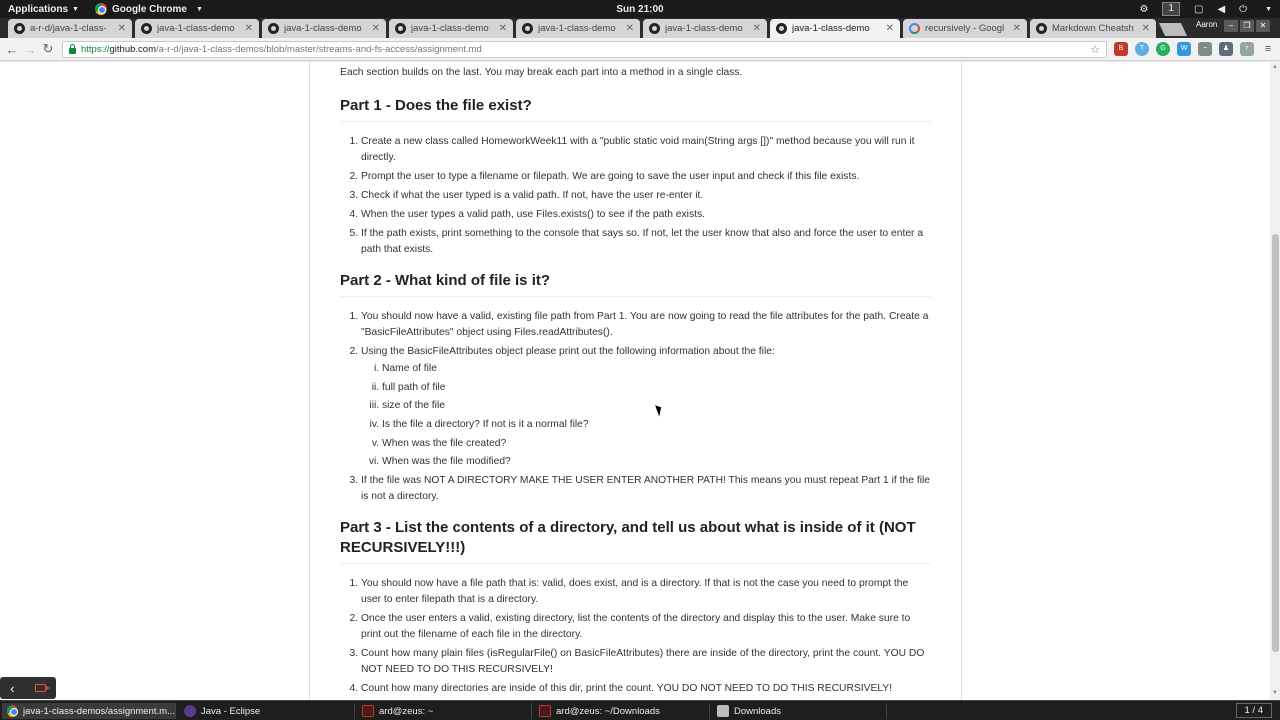 This screenshot has height=720, width=1280. What do you see at coordinates (149, 9) in the screenshot?
I see `active-app-menu: Google Chrome ▼` at bounding box center [149, 9].